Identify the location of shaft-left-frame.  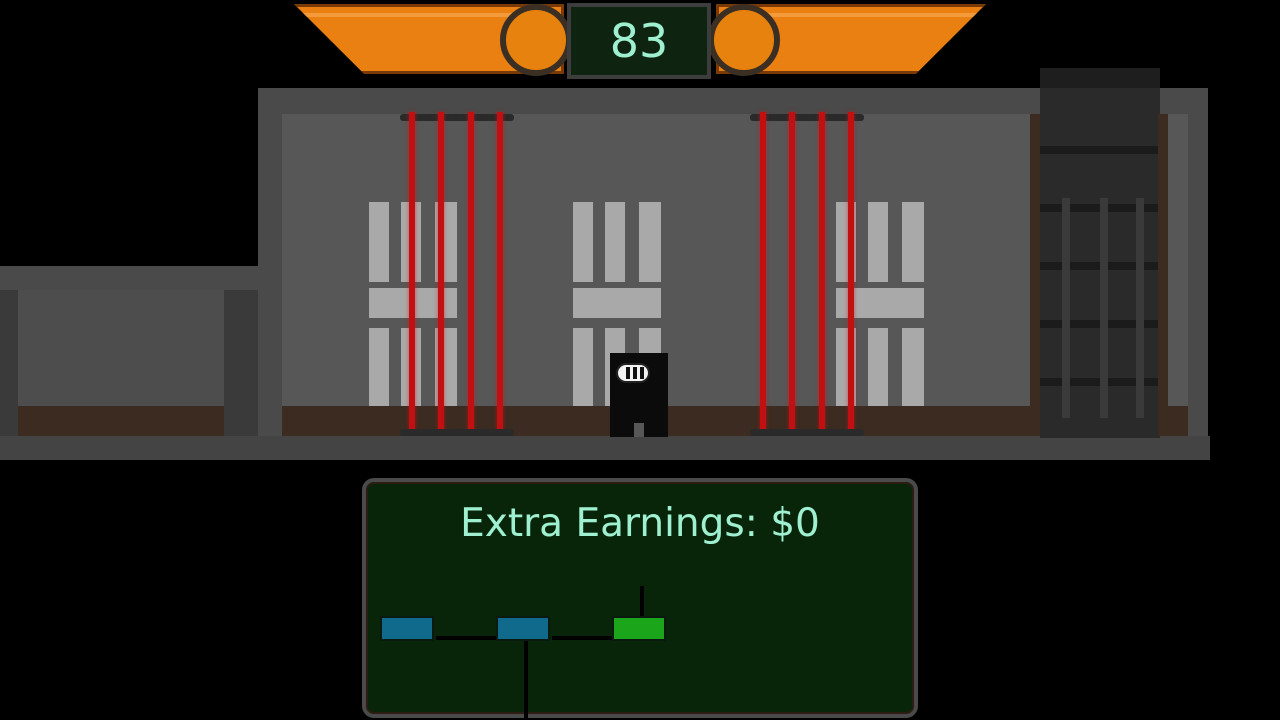
(1035, 275).